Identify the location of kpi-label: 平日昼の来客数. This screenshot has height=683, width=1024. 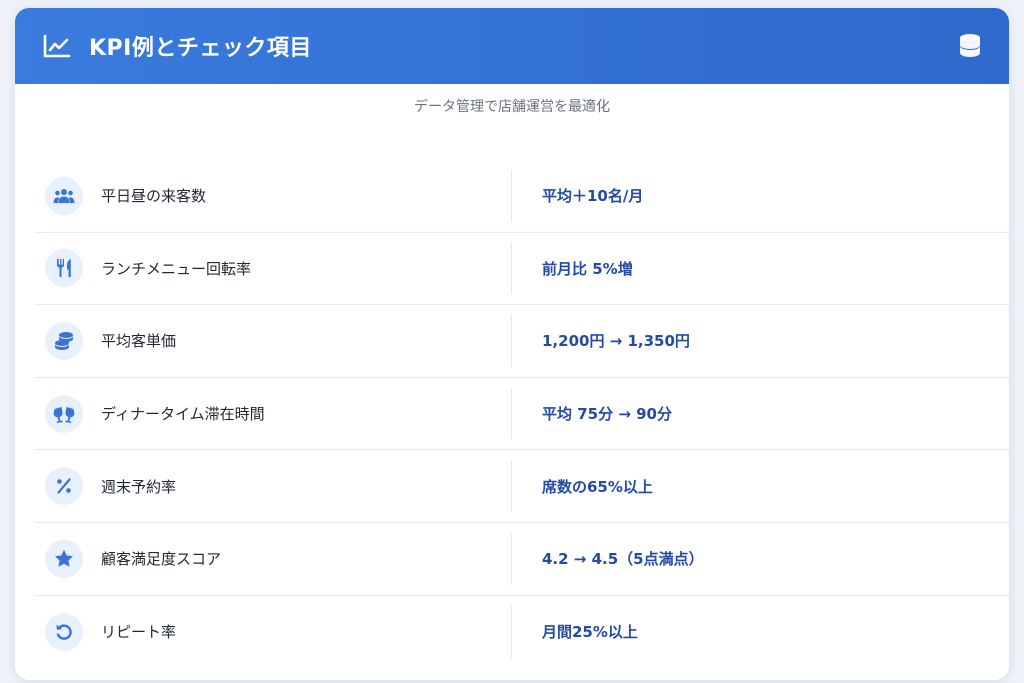
(154, 196).